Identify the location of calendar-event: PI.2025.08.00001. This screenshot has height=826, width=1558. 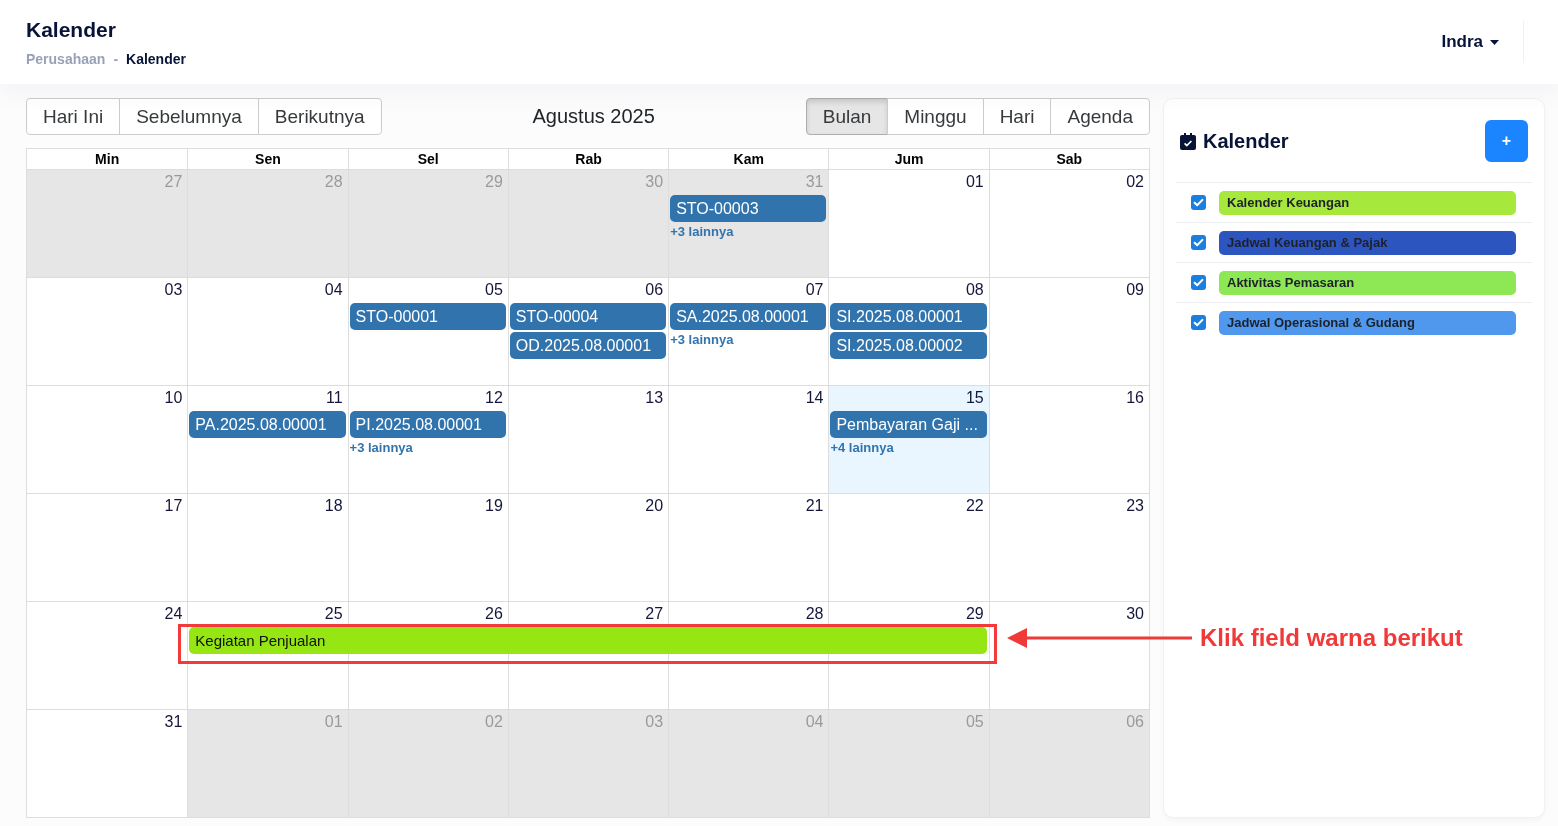
(427, 424).